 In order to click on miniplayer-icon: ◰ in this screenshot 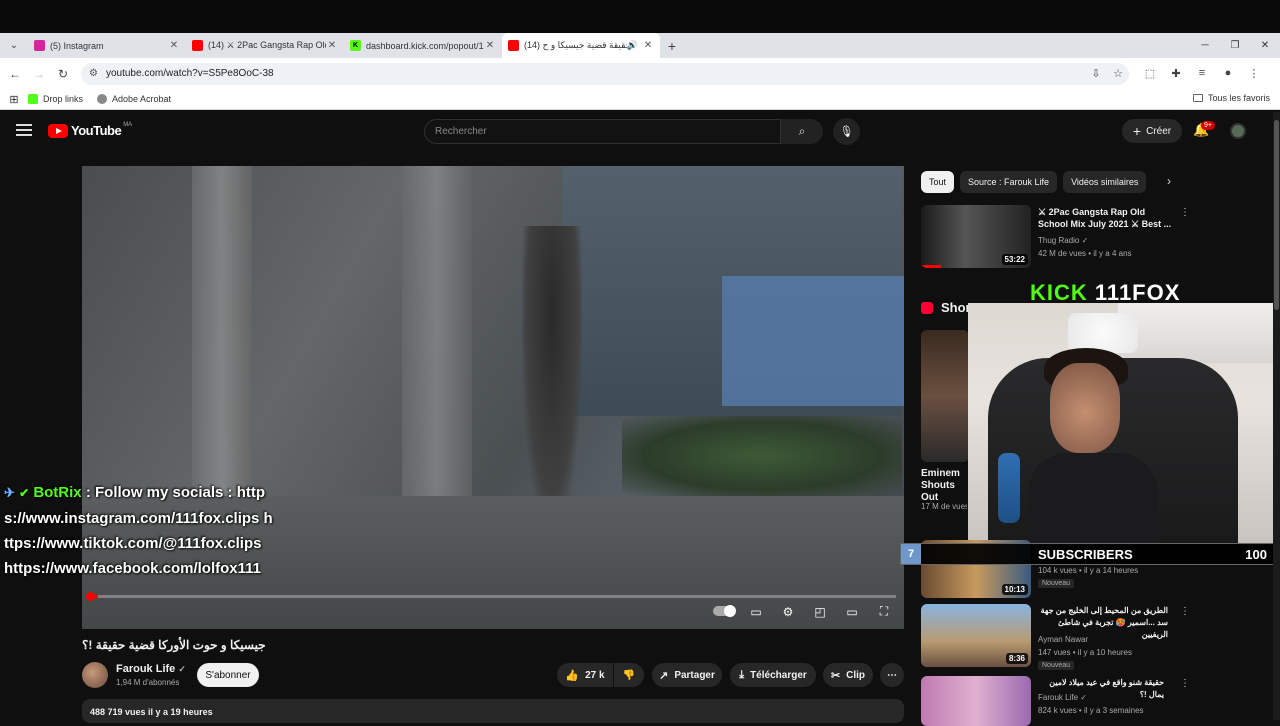, I will do `click(820, 612)`.